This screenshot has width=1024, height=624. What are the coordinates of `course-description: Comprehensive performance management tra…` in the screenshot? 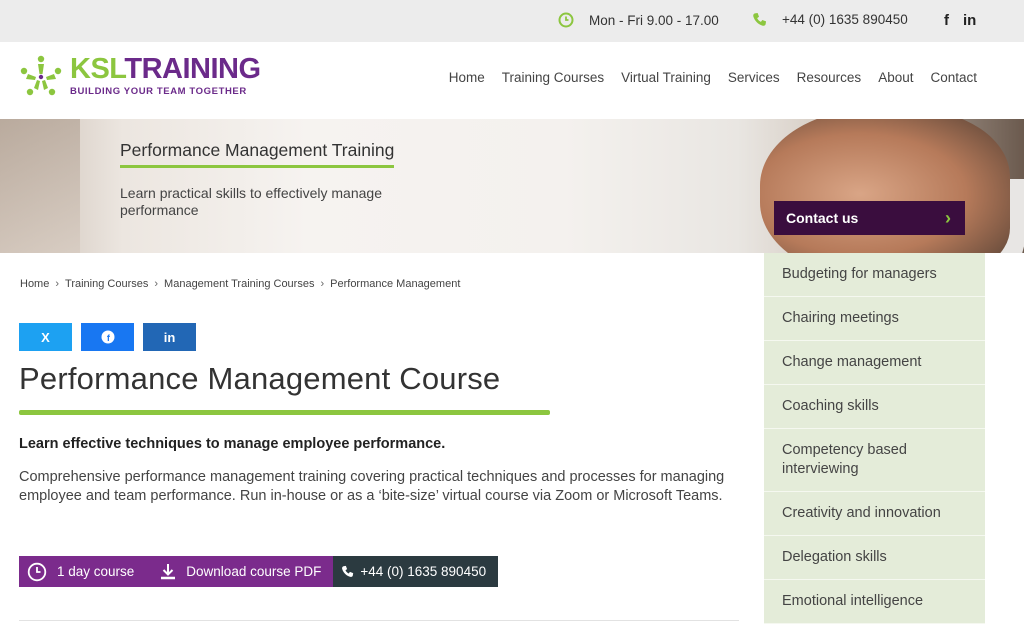 It's located at (372, 486).